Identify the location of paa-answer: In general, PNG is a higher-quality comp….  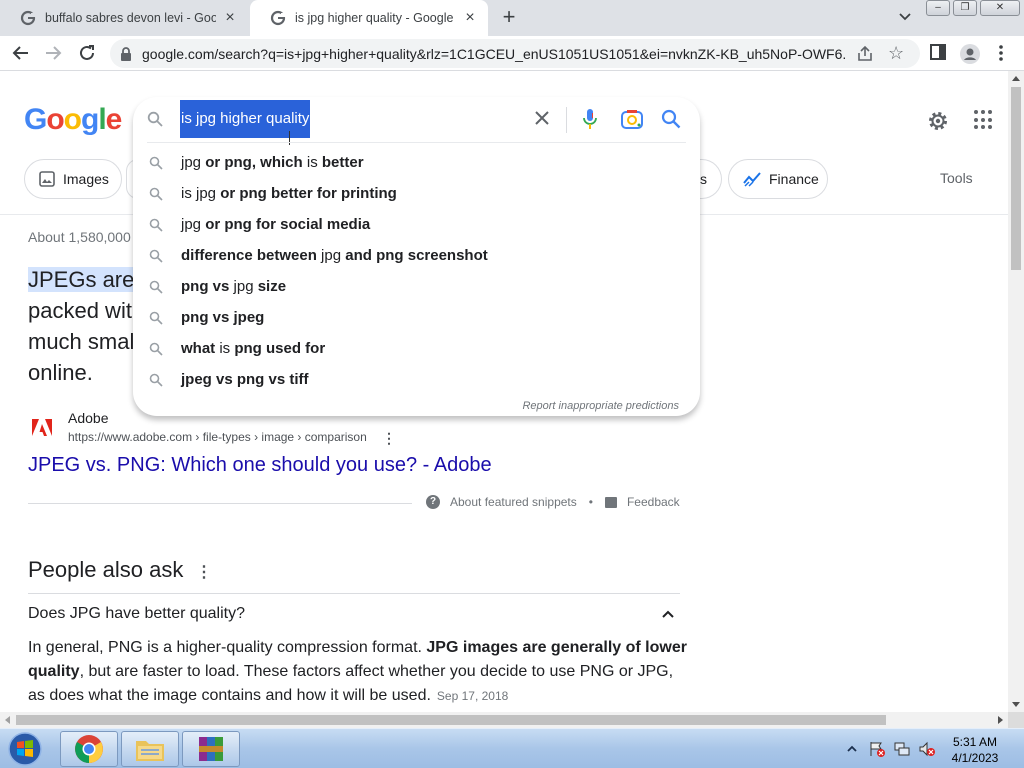
(358, 672).